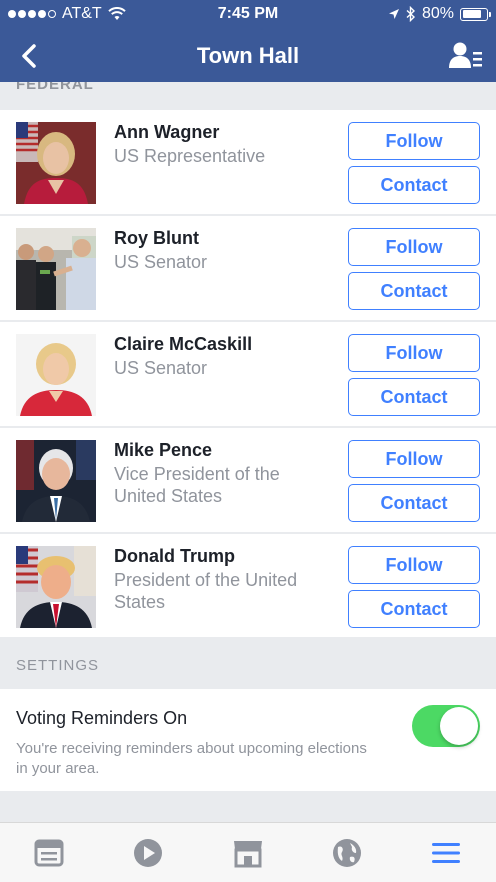  I want to click on news-feed-icon, so click(49, 853).